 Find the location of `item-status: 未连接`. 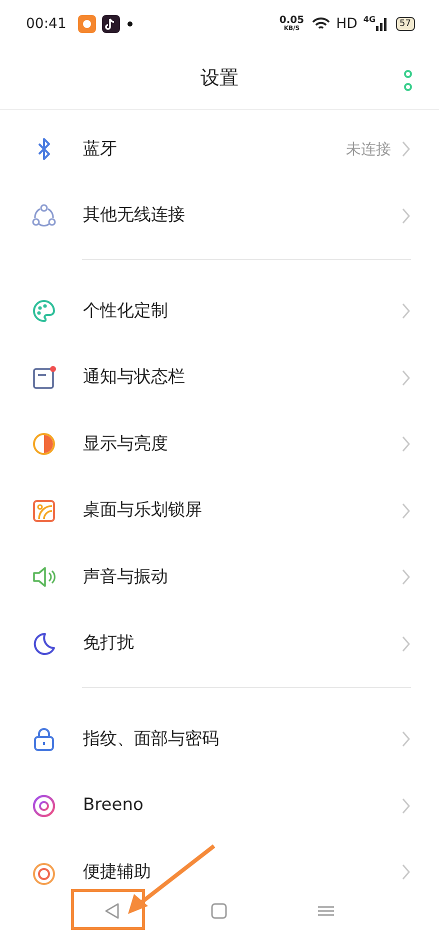

item-status: 未连接 is located at coordinates (368, 149).